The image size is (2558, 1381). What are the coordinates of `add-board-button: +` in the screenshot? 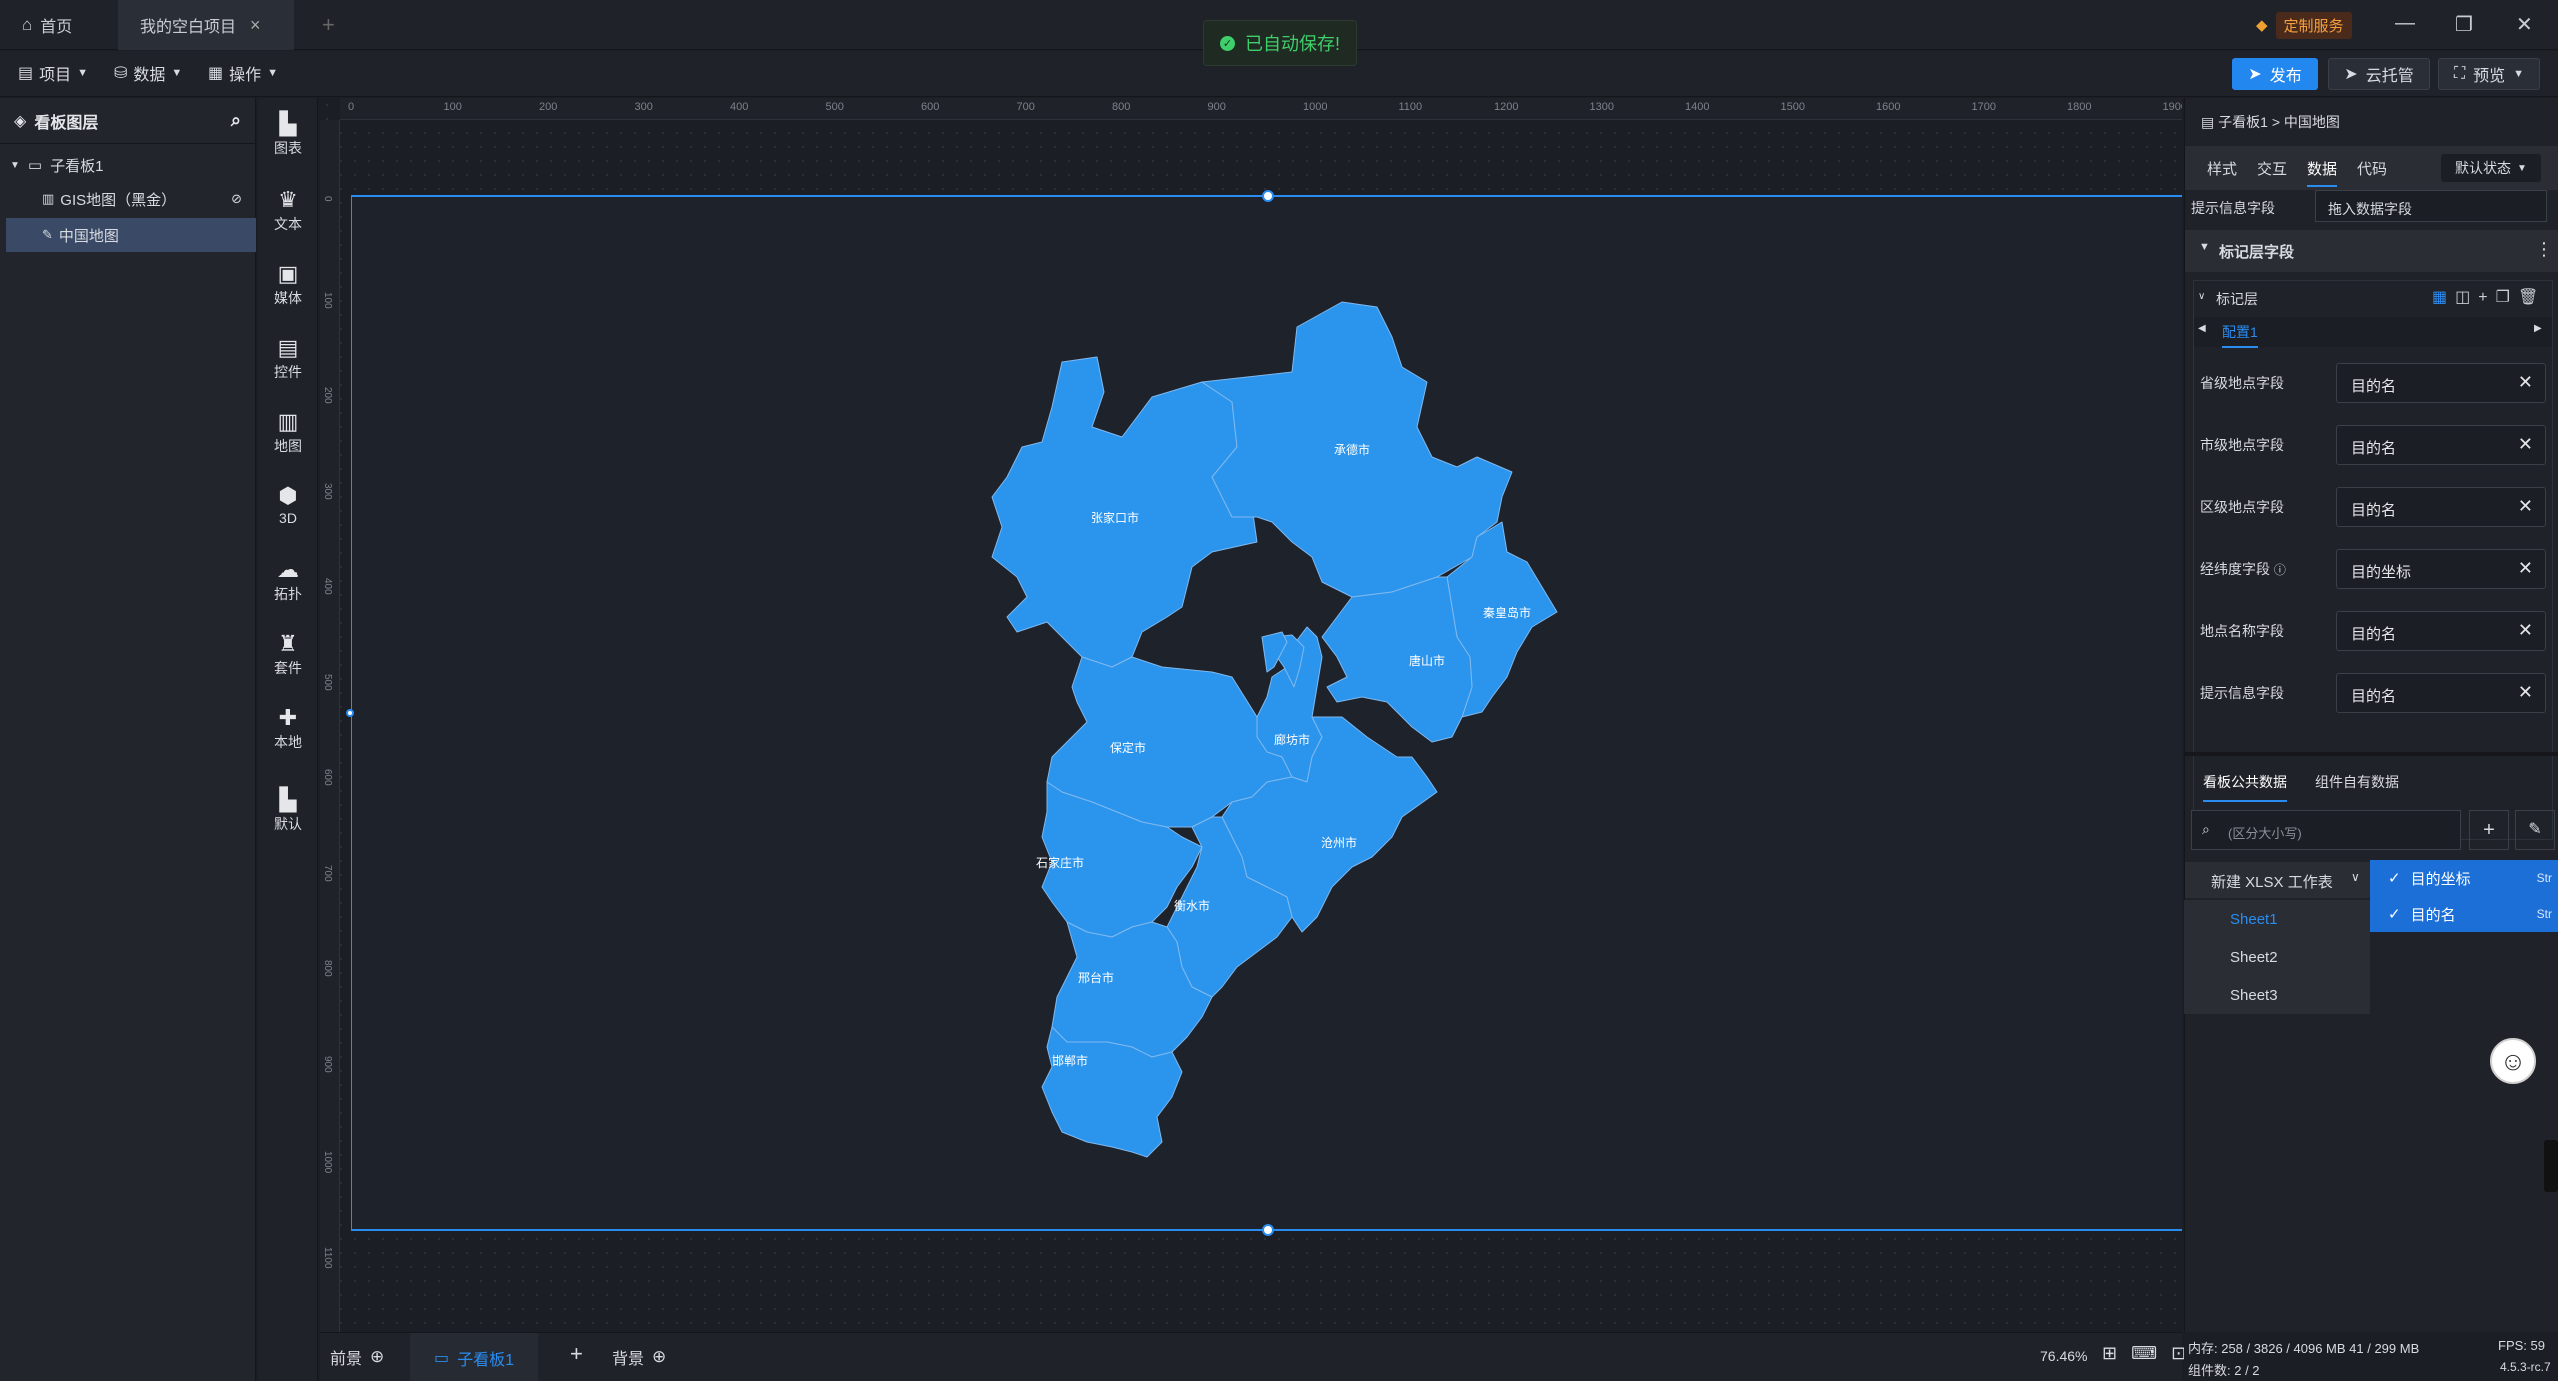 It's located at (576, 1354).